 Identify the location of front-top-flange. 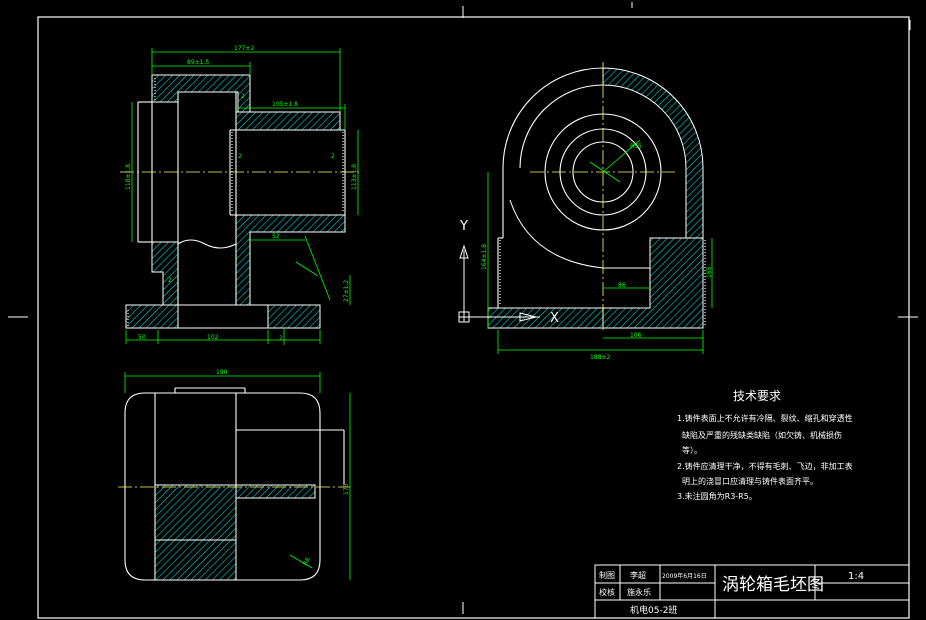
(201, 93).